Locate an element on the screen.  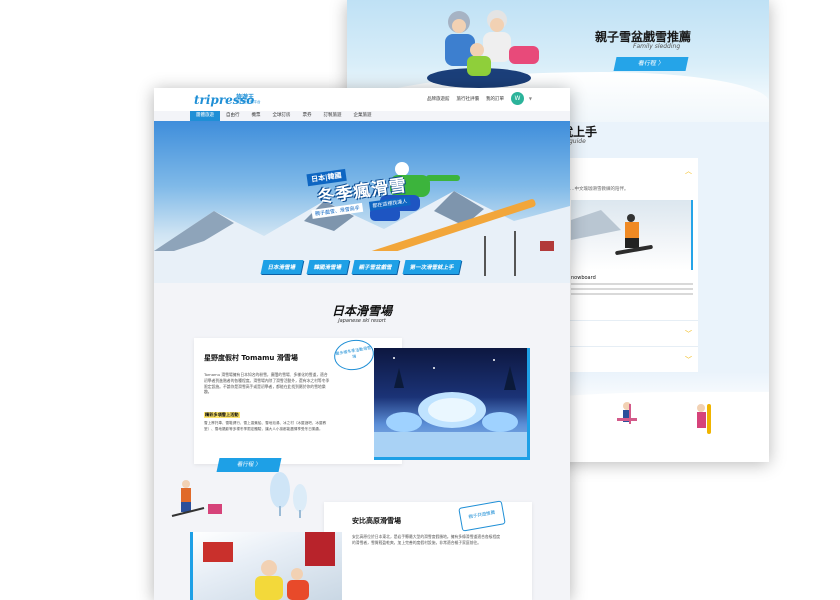
nav-item-free-travel: 自由行 is located at coordinates (233, 116).